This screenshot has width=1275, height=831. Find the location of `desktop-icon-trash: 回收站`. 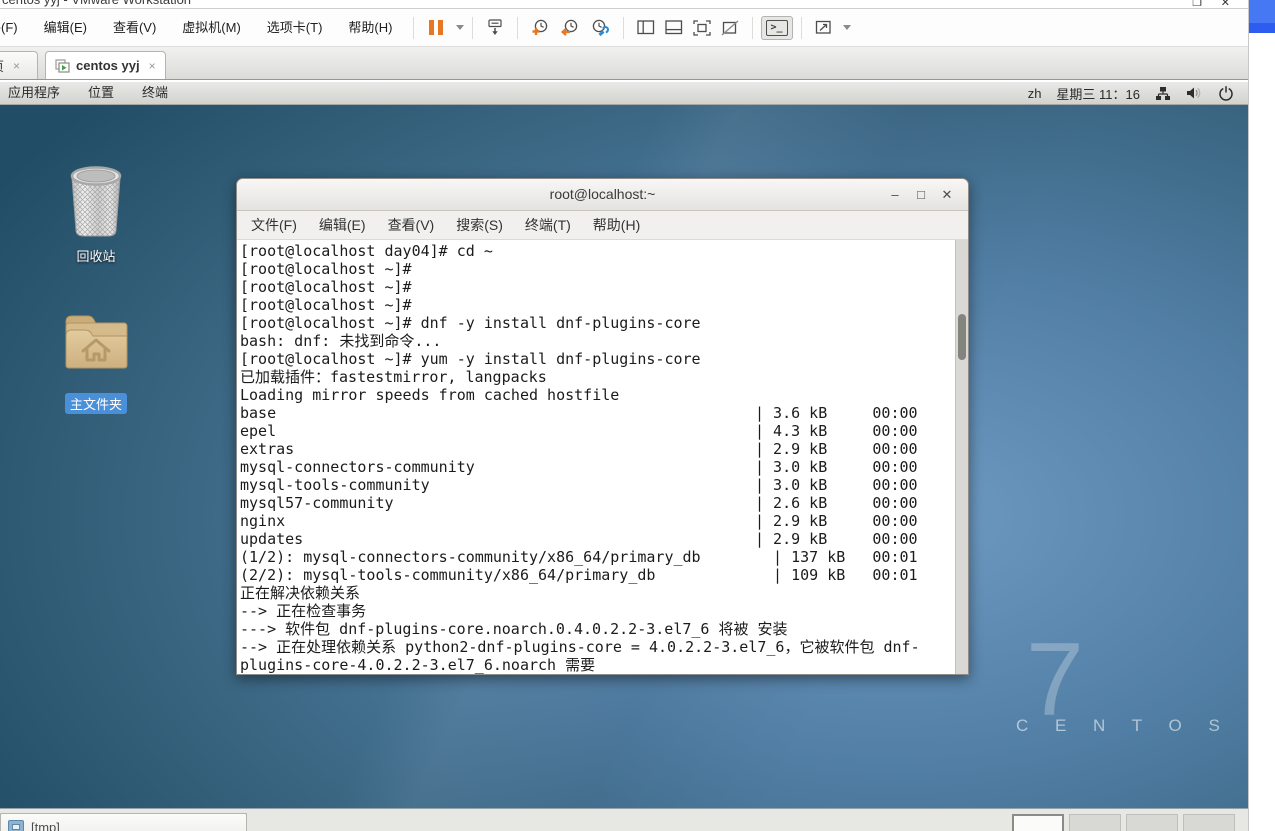

desktop-icon-trash: 回收站 is located at coordinates (96, 214).